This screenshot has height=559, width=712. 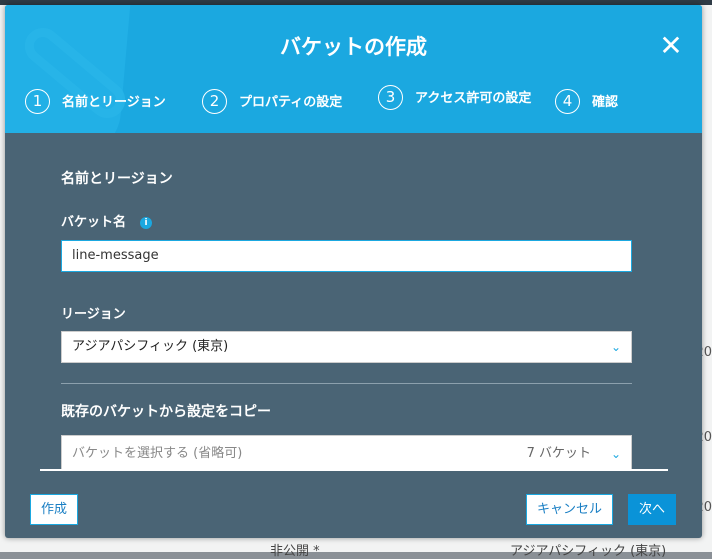 I want to click on step-permissions: 3 アクセス許可の設定, so click(x=455, y=97).